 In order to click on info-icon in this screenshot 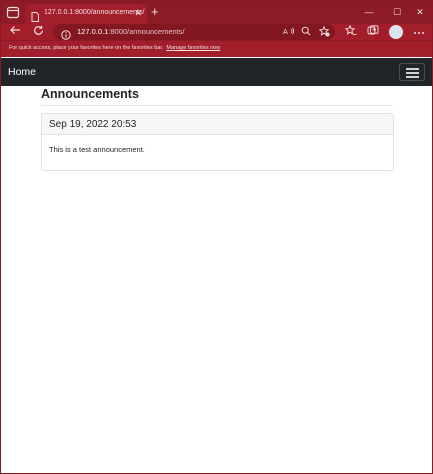, I will do `click(66, 33)`.